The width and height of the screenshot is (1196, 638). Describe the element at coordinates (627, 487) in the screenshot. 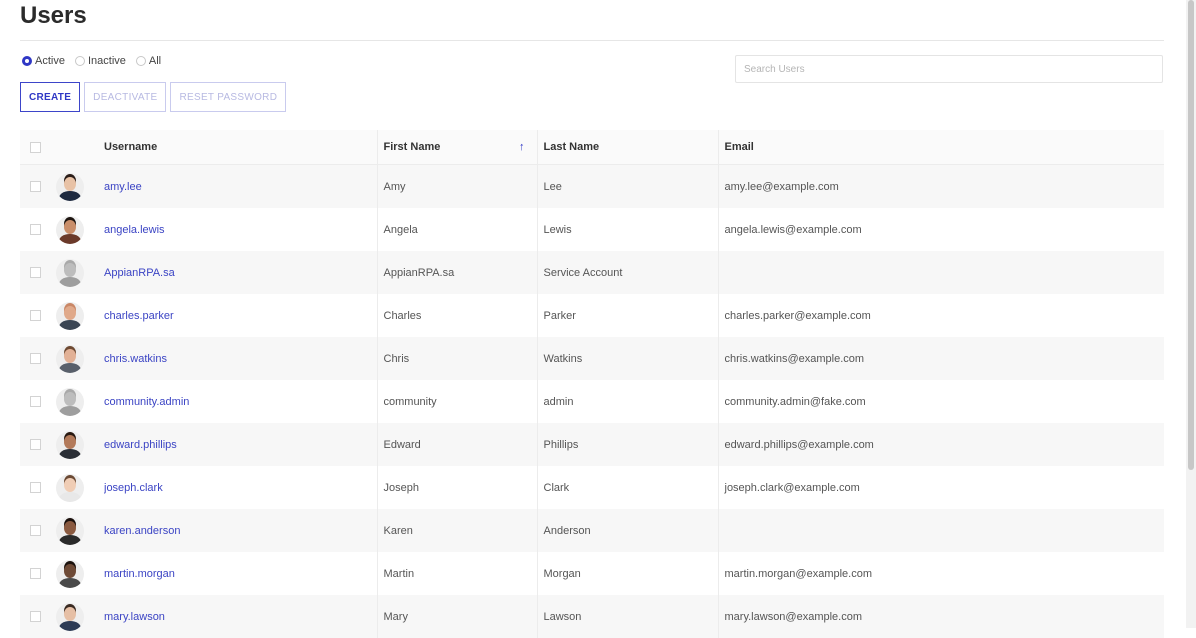

I see `last-name-cell: Clark` at that location.